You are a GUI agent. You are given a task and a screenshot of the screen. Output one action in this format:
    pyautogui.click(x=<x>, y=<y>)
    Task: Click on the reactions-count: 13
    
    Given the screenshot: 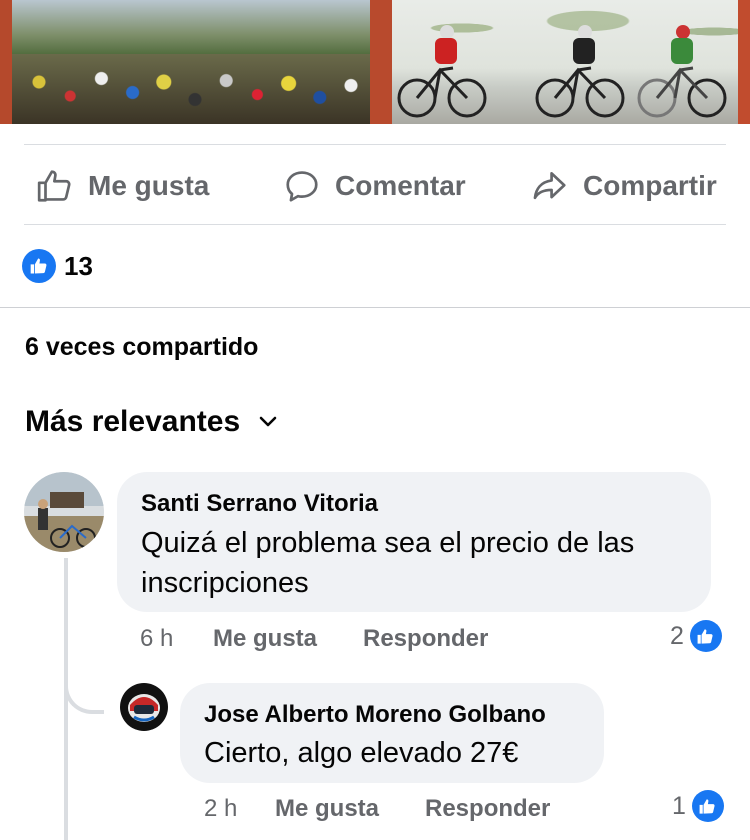 What is the action you would take?
    pyautogui.click(x=78, y=265)
    